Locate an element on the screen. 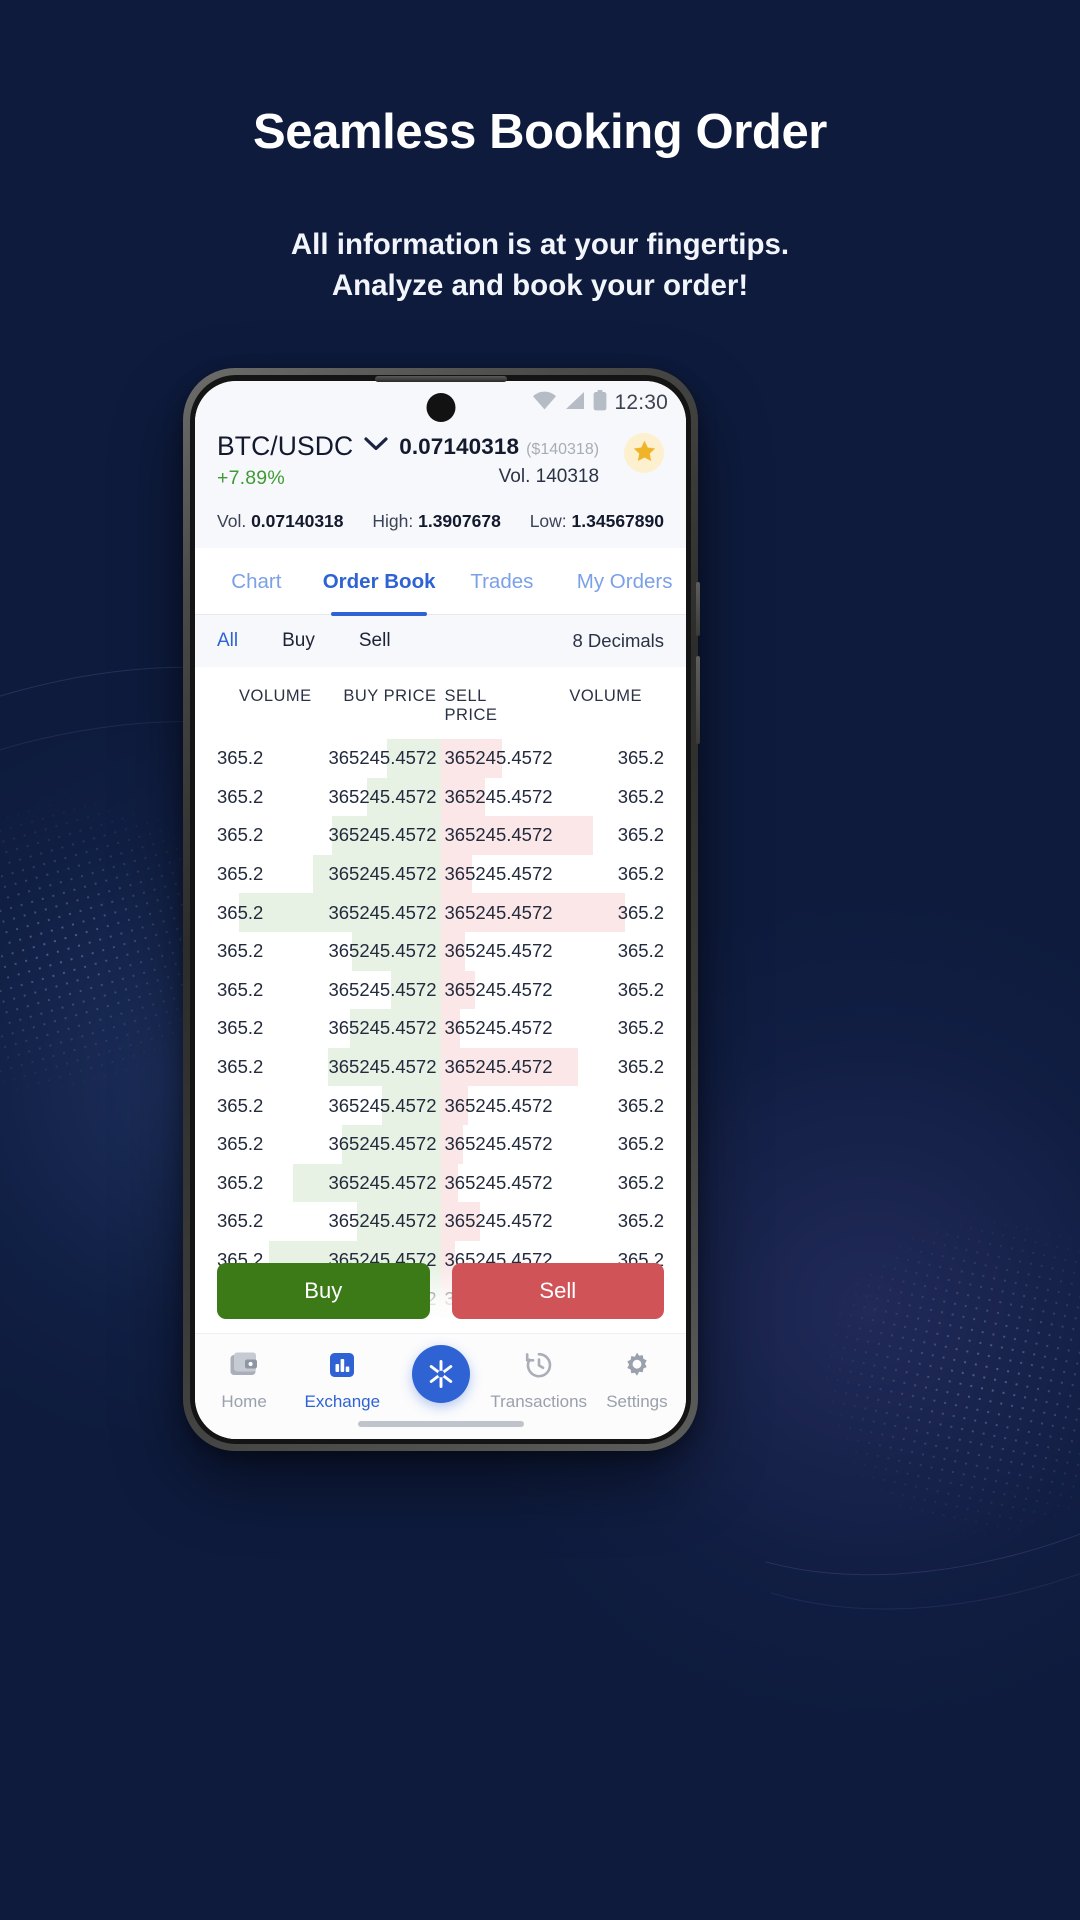 Image resolution: width=1080 pixels, height=1920 pixels. price-info: 0.07140318 ($140318) Vol. 140318 is located at coordinates (499, 459).